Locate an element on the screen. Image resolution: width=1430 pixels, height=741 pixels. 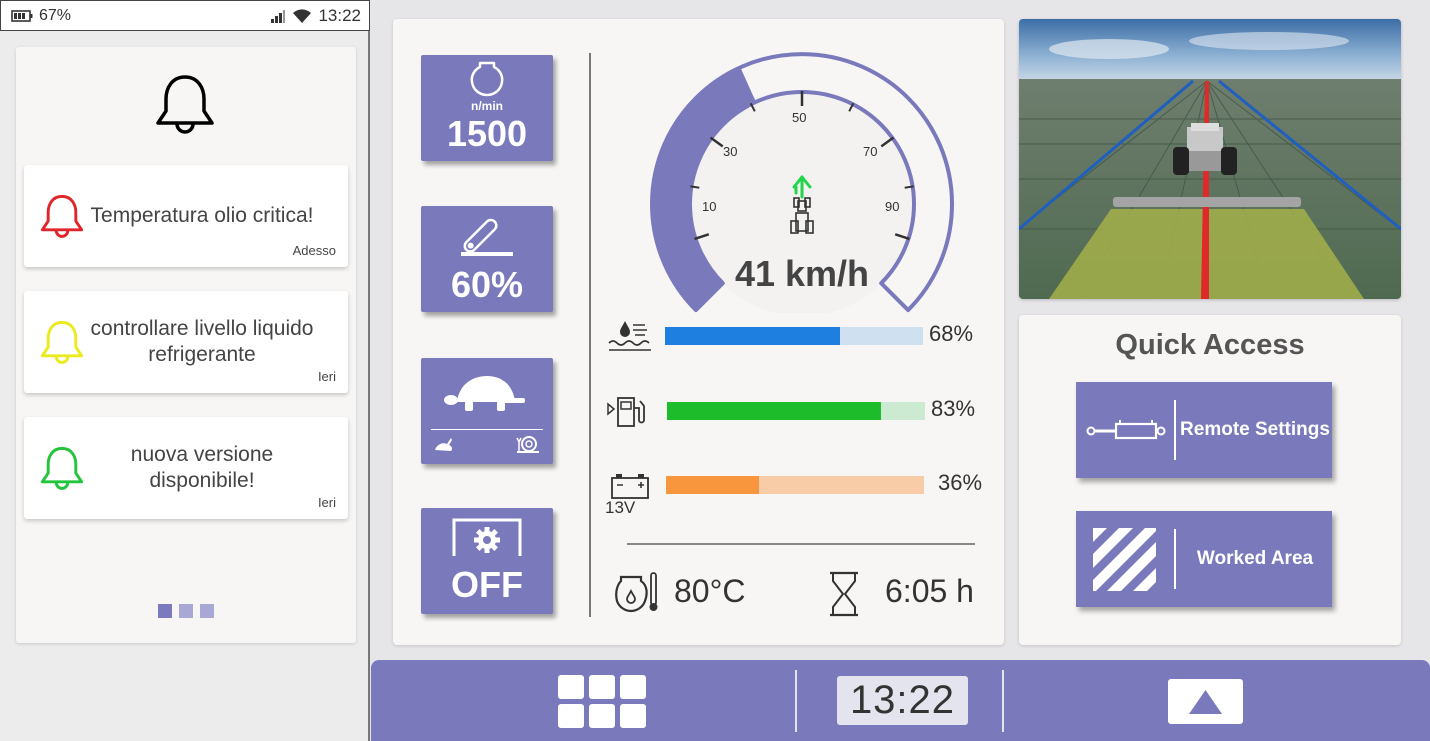
worked-area-label: Worked Area is located at coordinates (1255, 558).